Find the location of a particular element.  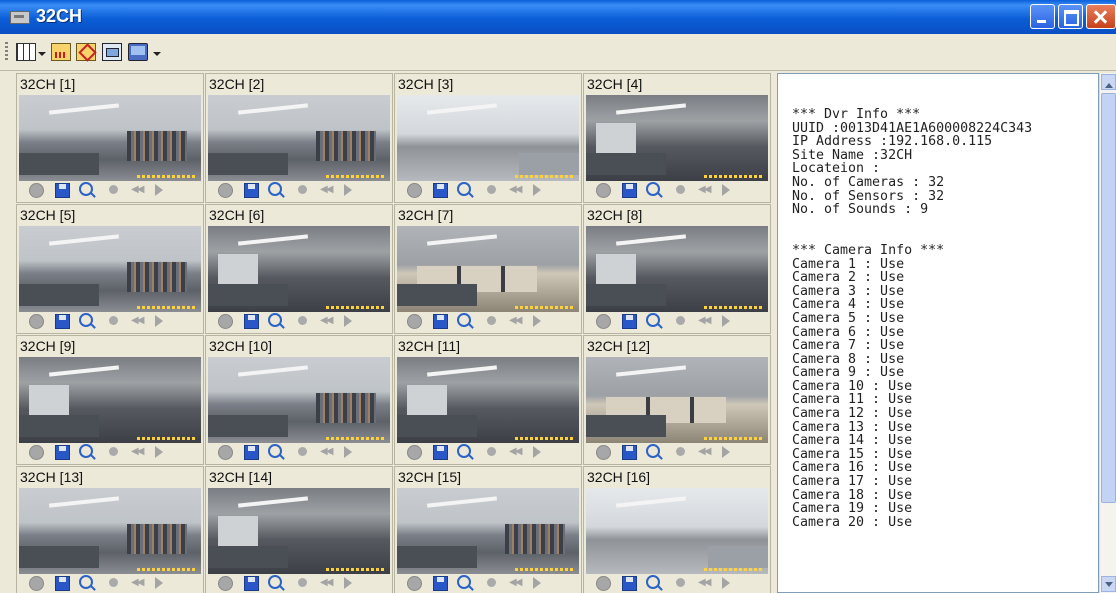

camera-cell: 32CH [13] ◀◀ is located at coordinates (110, 529).